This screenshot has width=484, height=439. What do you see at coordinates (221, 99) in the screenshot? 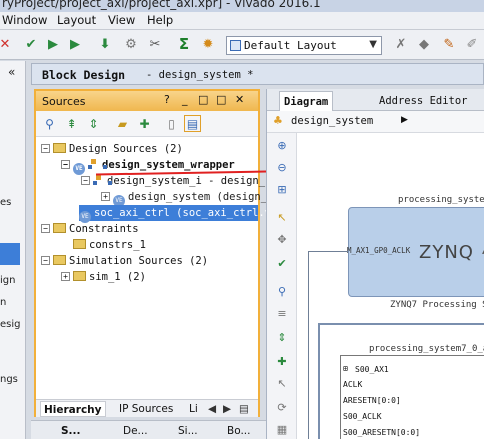
I see `maximize-icon: □` at bounding box center [221, 99].